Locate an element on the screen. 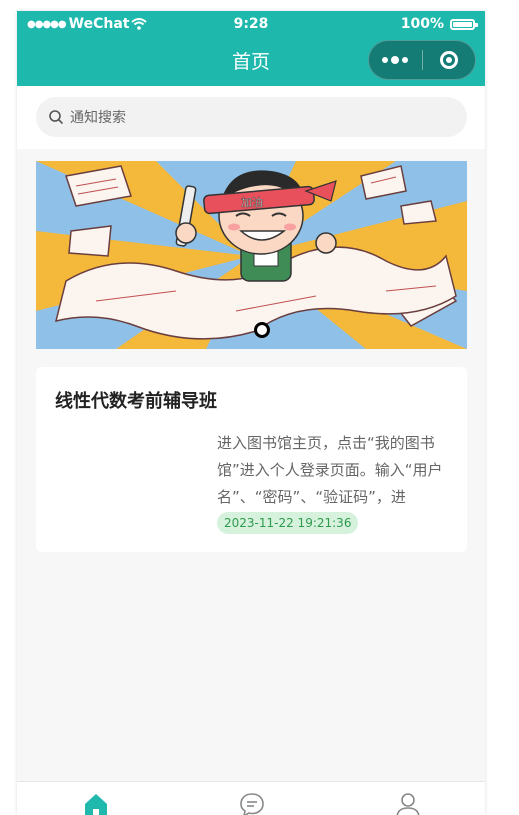 The width and height of the screenshot is (519, 815). battery-percent: 100% is located at coordinates (422, 24).